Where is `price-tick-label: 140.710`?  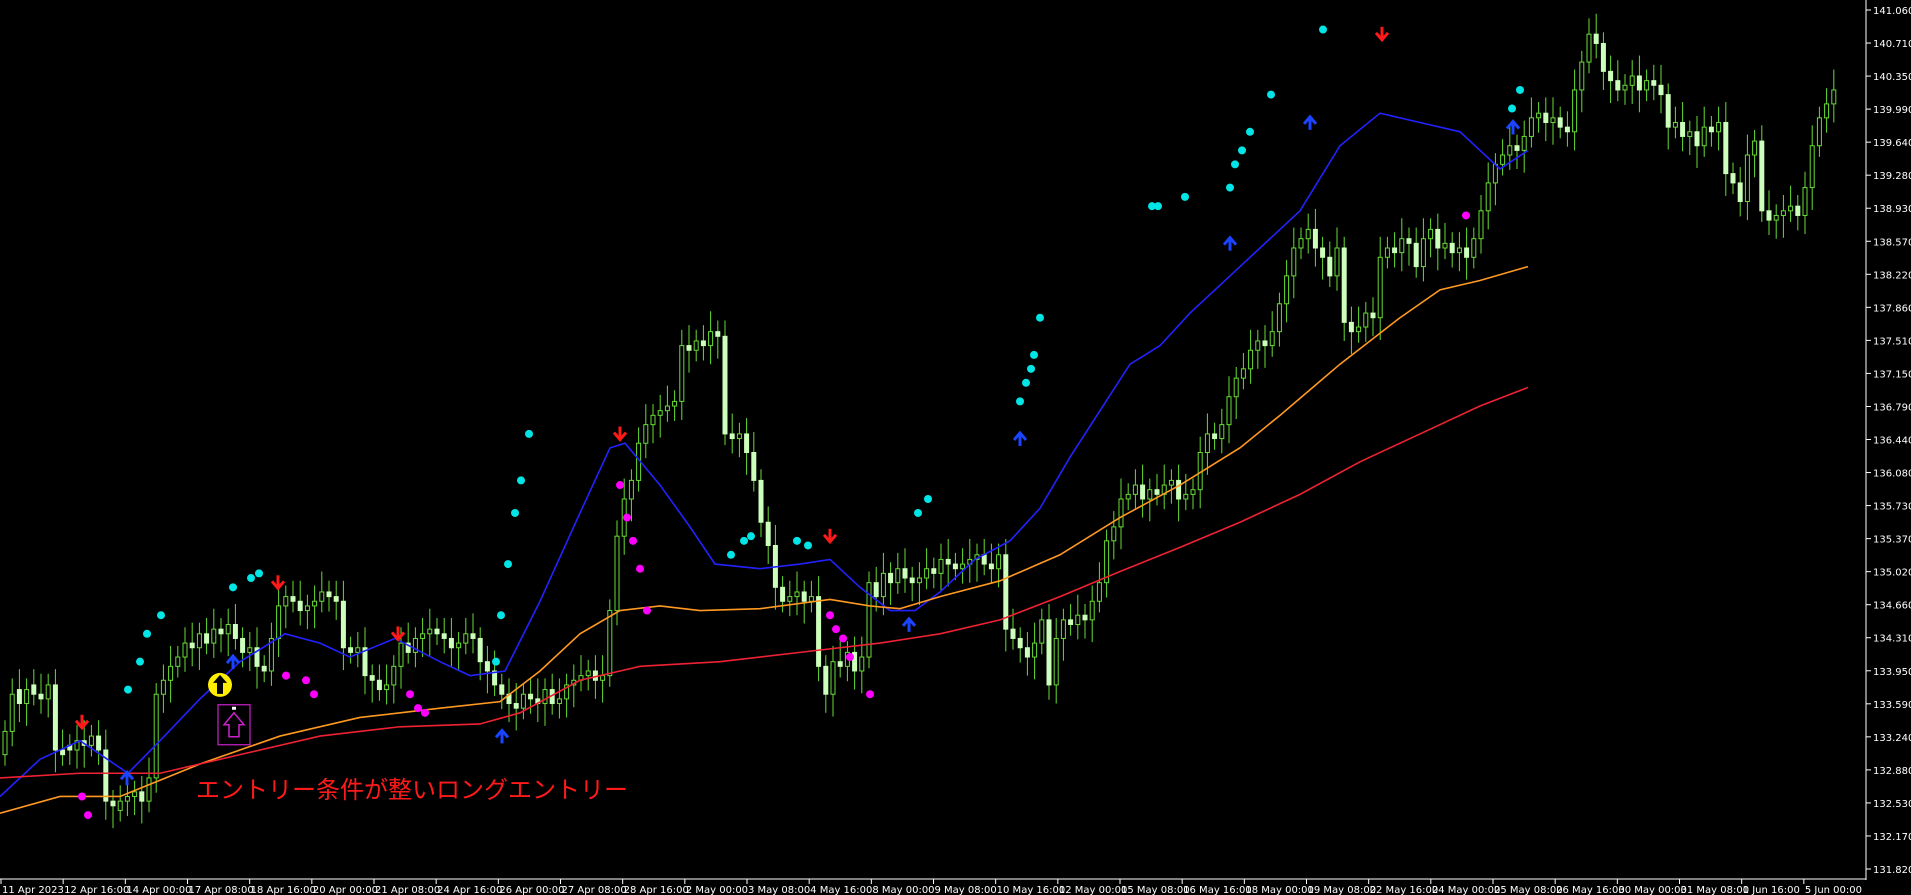 price-tick-label: 140.710 is located at coordinates (1892, 44).